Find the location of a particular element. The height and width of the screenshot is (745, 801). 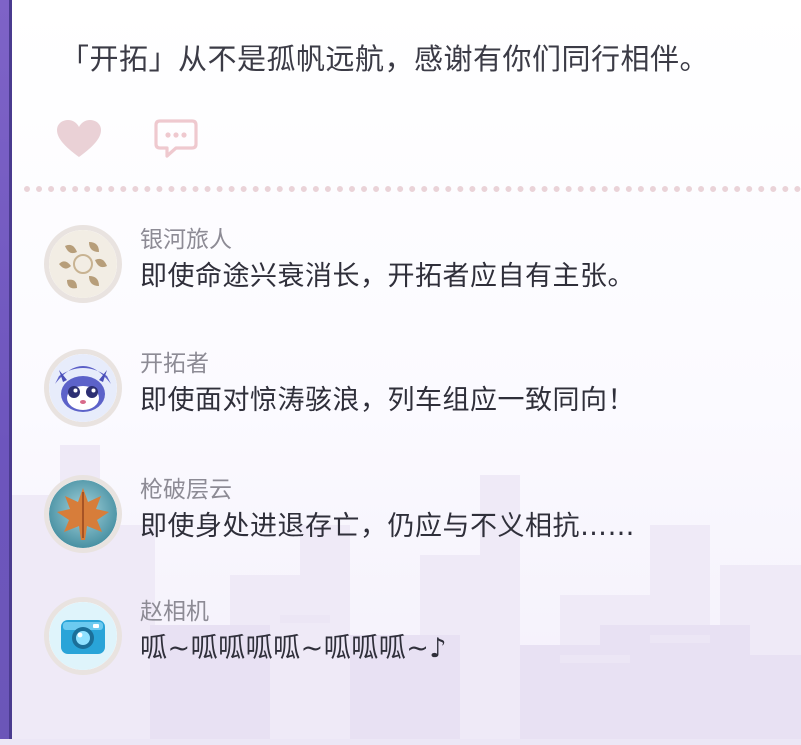

comment-text: 呱~呱呱呱呱~呱呱呱~♪ is located at coordinates (294, 648).